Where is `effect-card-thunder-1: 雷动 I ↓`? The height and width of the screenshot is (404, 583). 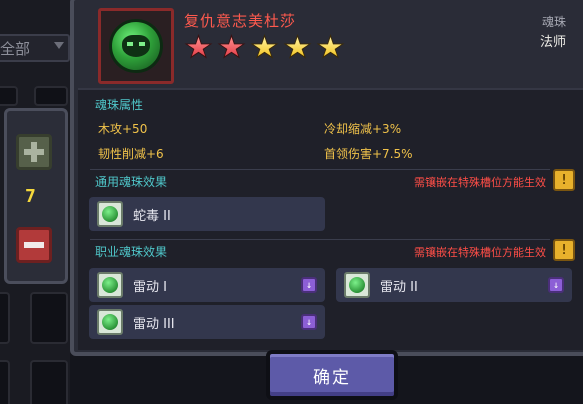
effect-card-thunder-1: 雷动 I ↓ is located at coordinates (207, 285).